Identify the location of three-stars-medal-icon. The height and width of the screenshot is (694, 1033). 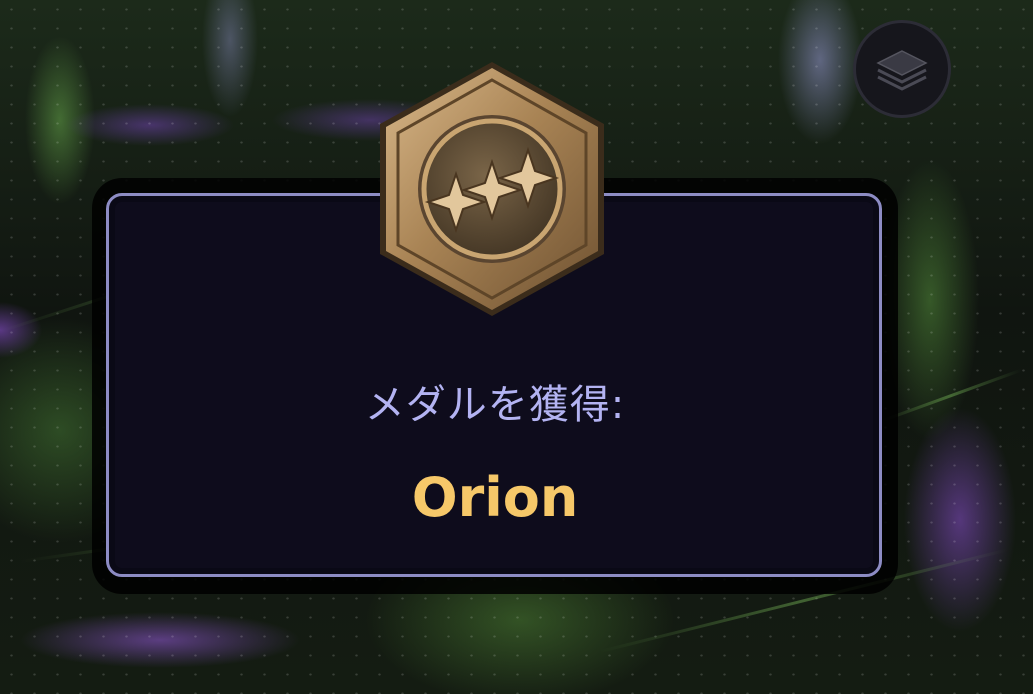
(492, 189).